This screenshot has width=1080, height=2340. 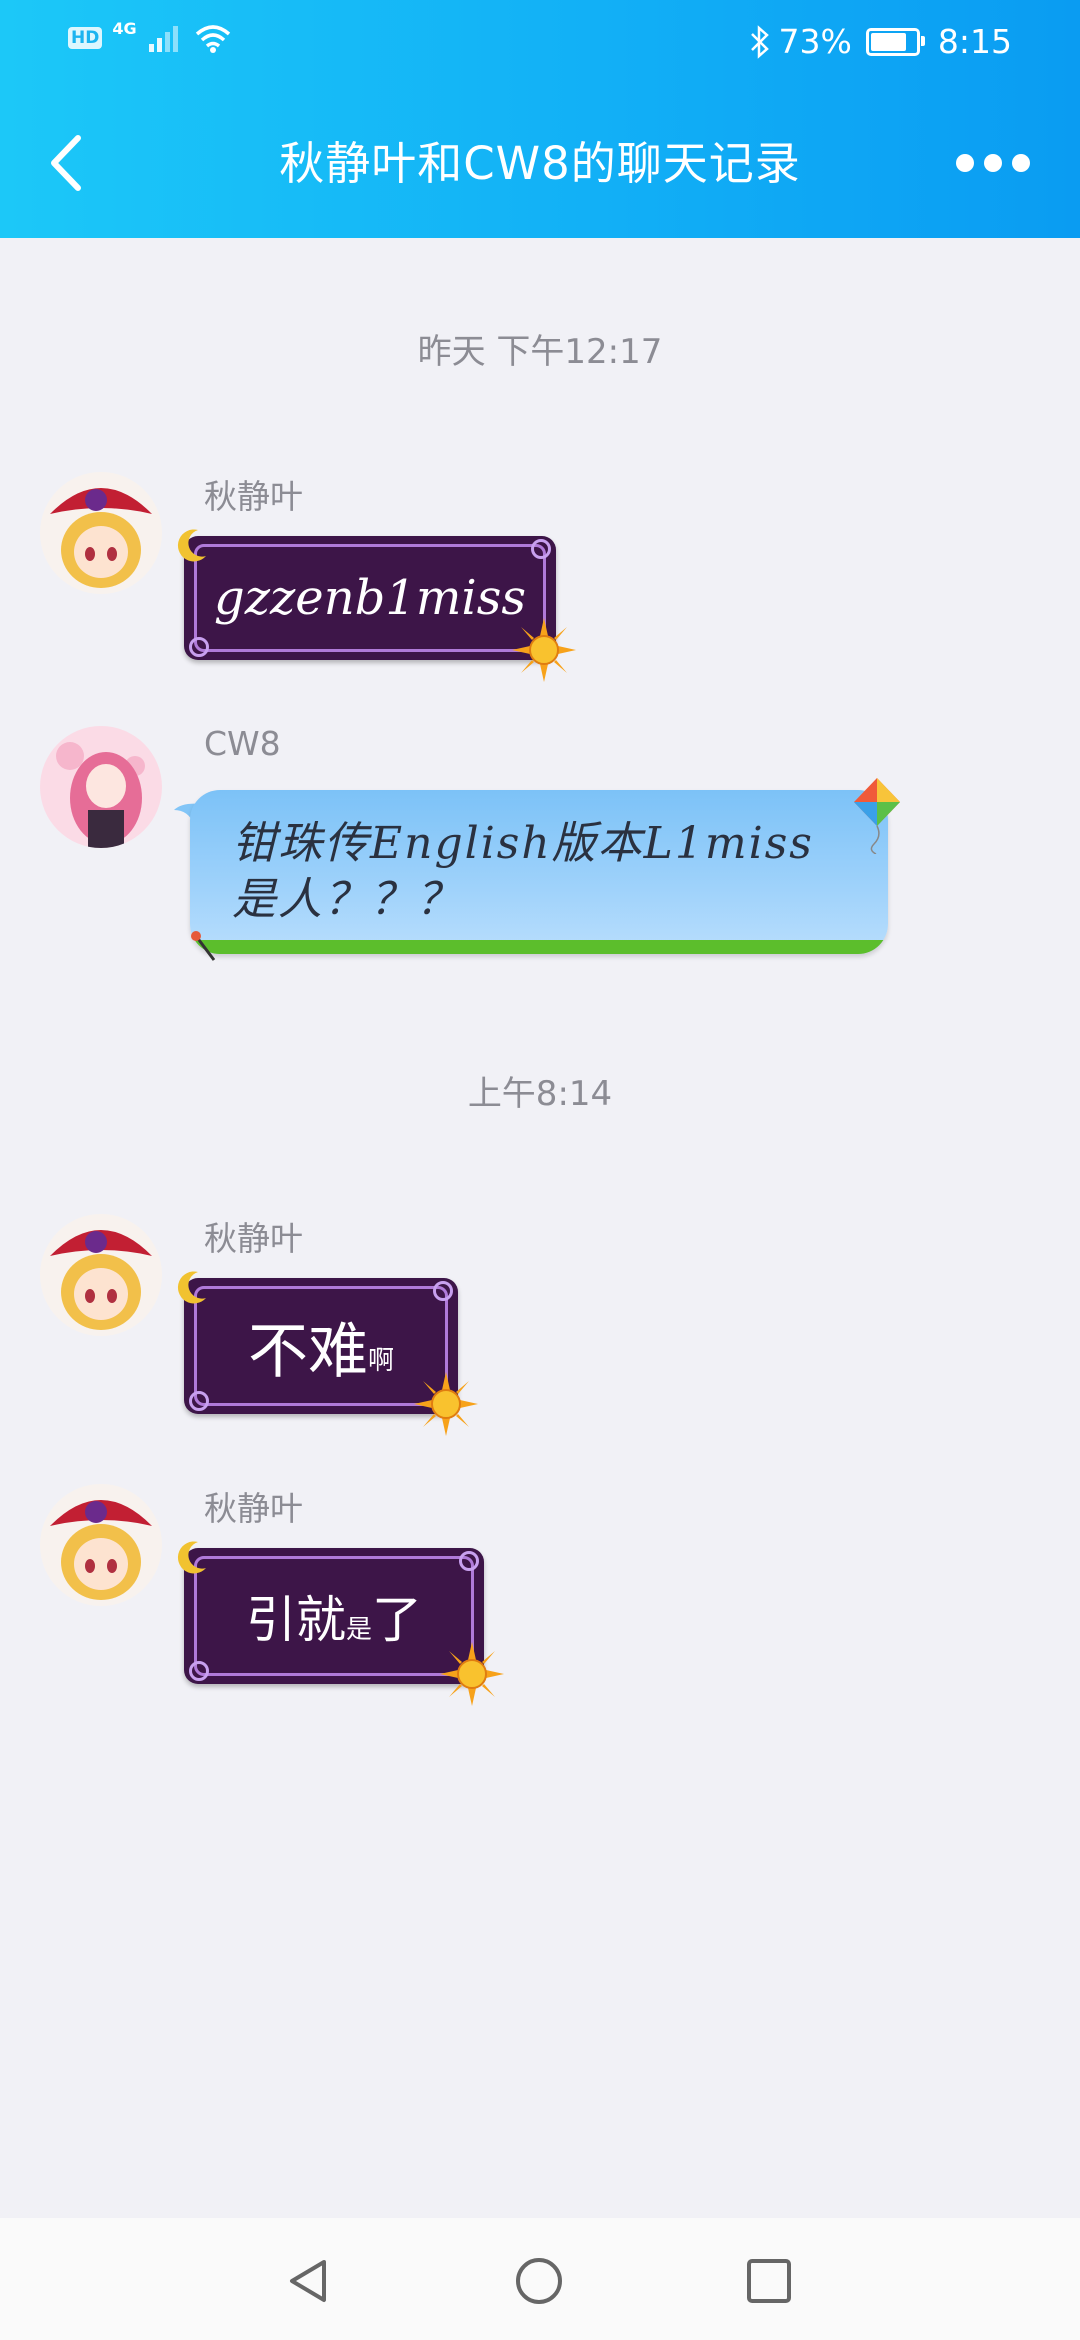 I want to click on clock: 8:15, so click(x=974, y=41).